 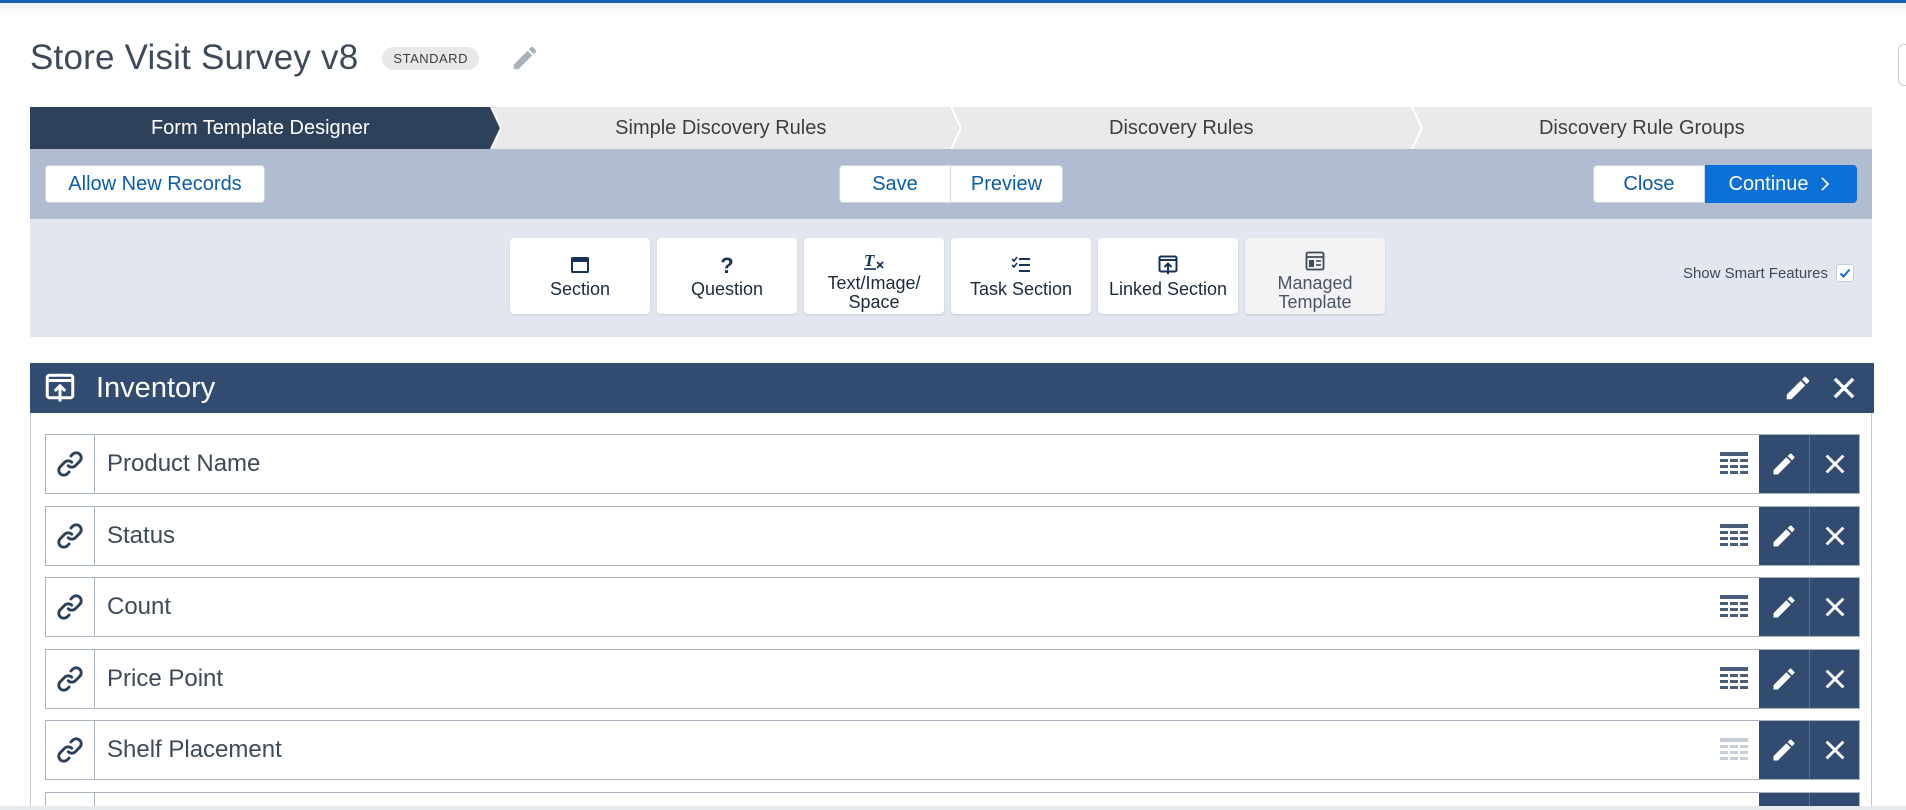 I want to click on add-managed-template-tool: Managed Template, so click(x=1315, y=276).